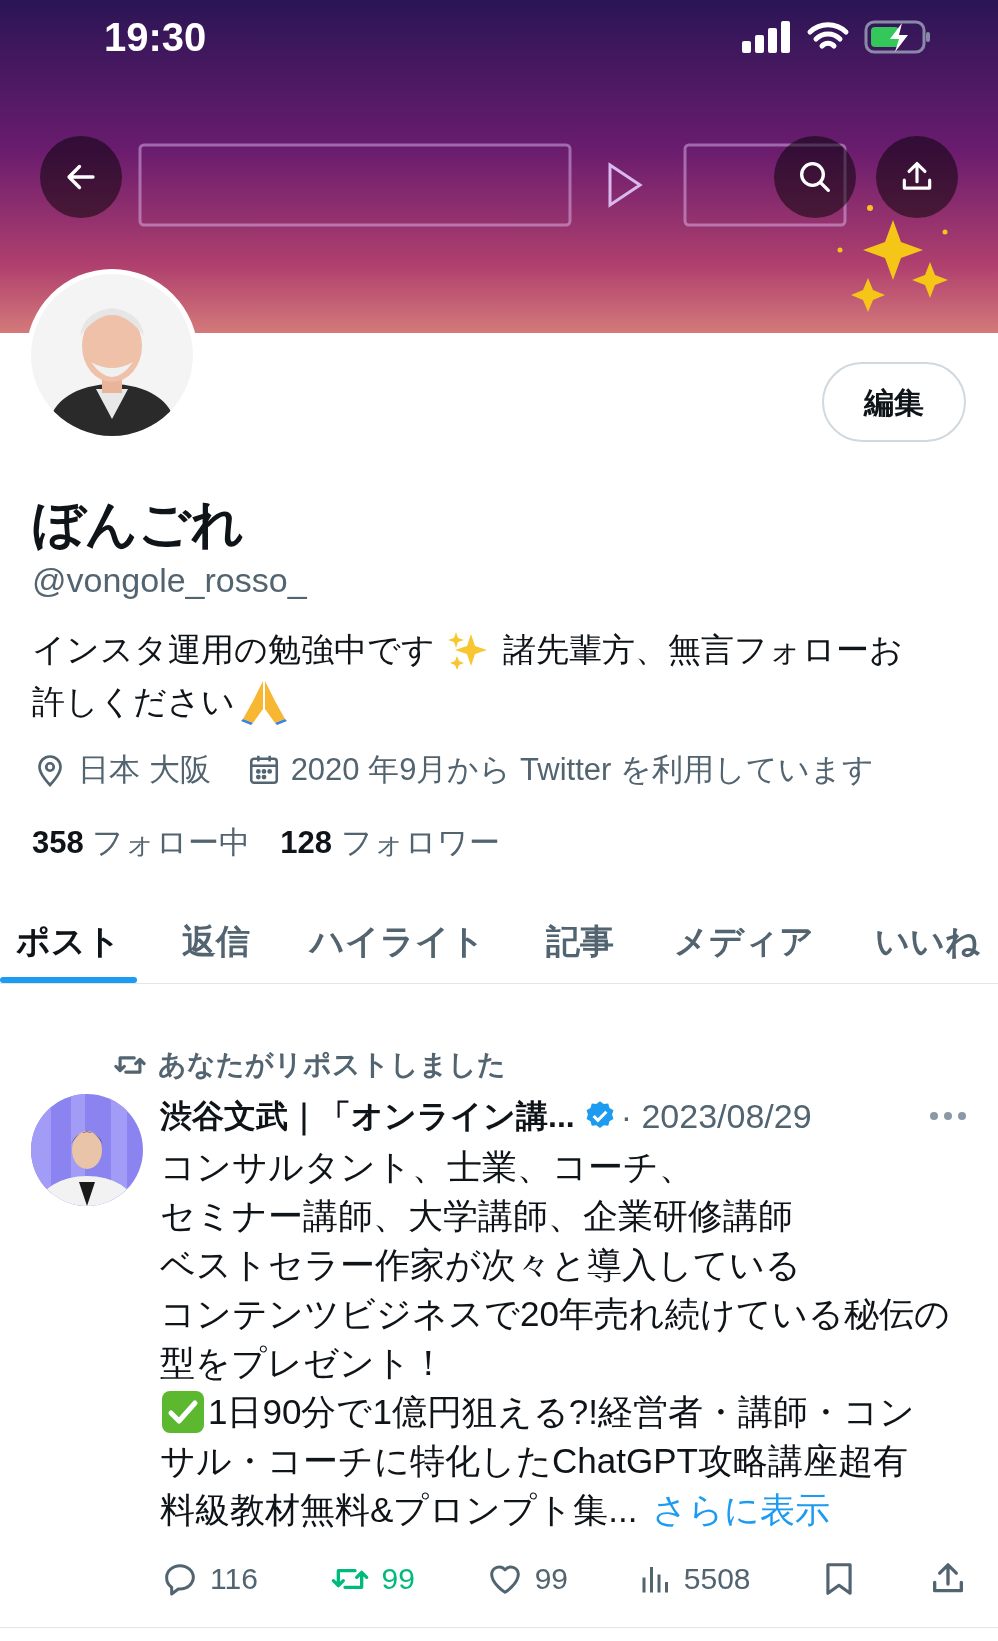 This screenshot has height=1641, width=998. Describe the element at coordinates (209, 1578) in the screenshot. I see `reply-button: 116` at that location.